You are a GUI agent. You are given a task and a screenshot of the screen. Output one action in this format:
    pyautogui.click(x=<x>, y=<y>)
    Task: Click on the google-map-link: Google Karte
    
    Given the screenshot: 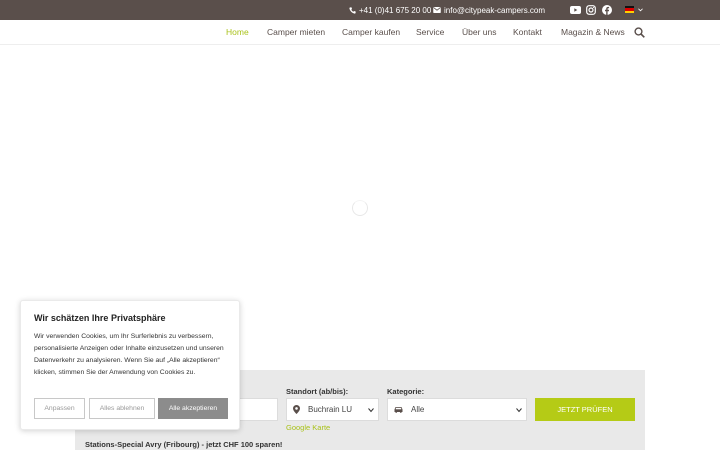 What is the action you would take?
    pyautogui.click(x=308, y=427)
    